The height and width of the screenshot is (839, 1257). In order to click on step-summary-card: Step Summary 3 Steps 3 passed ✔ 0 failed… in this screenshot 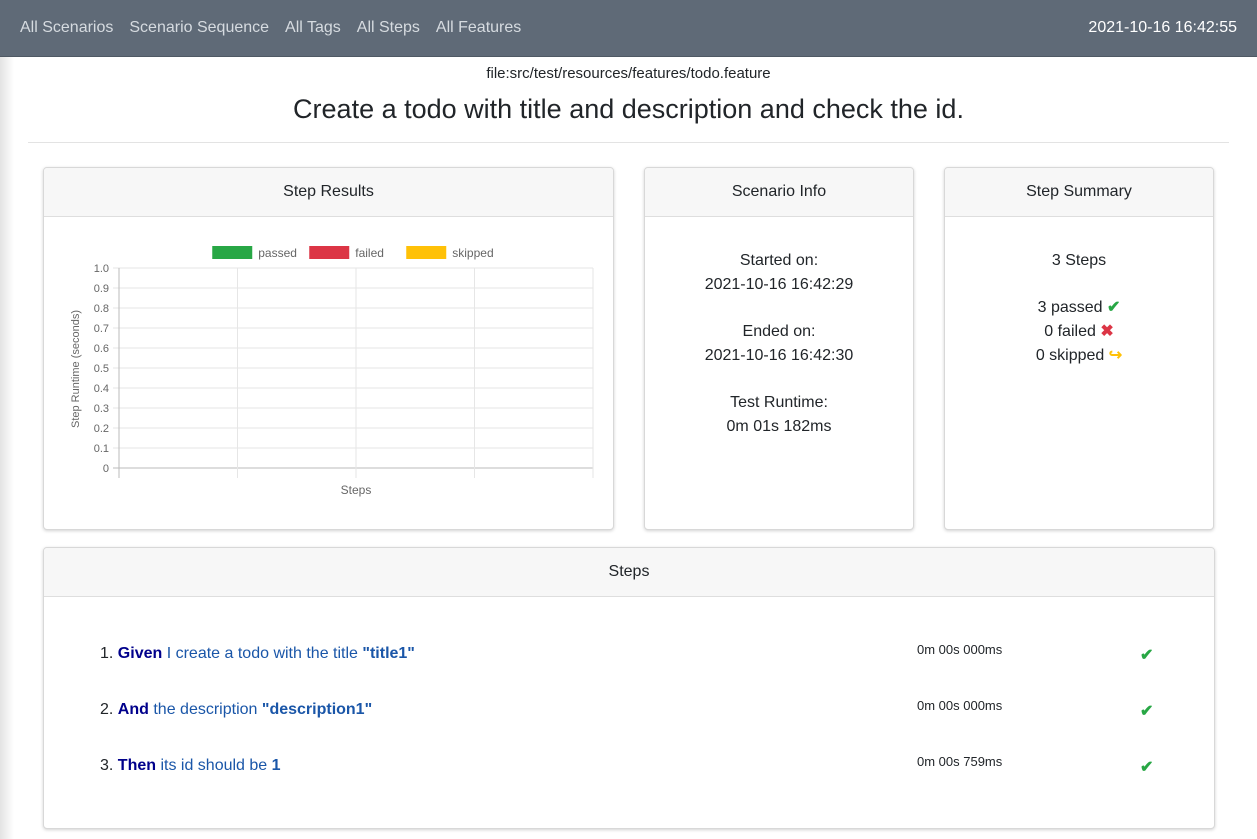, I will do `click(1079, 348)`.